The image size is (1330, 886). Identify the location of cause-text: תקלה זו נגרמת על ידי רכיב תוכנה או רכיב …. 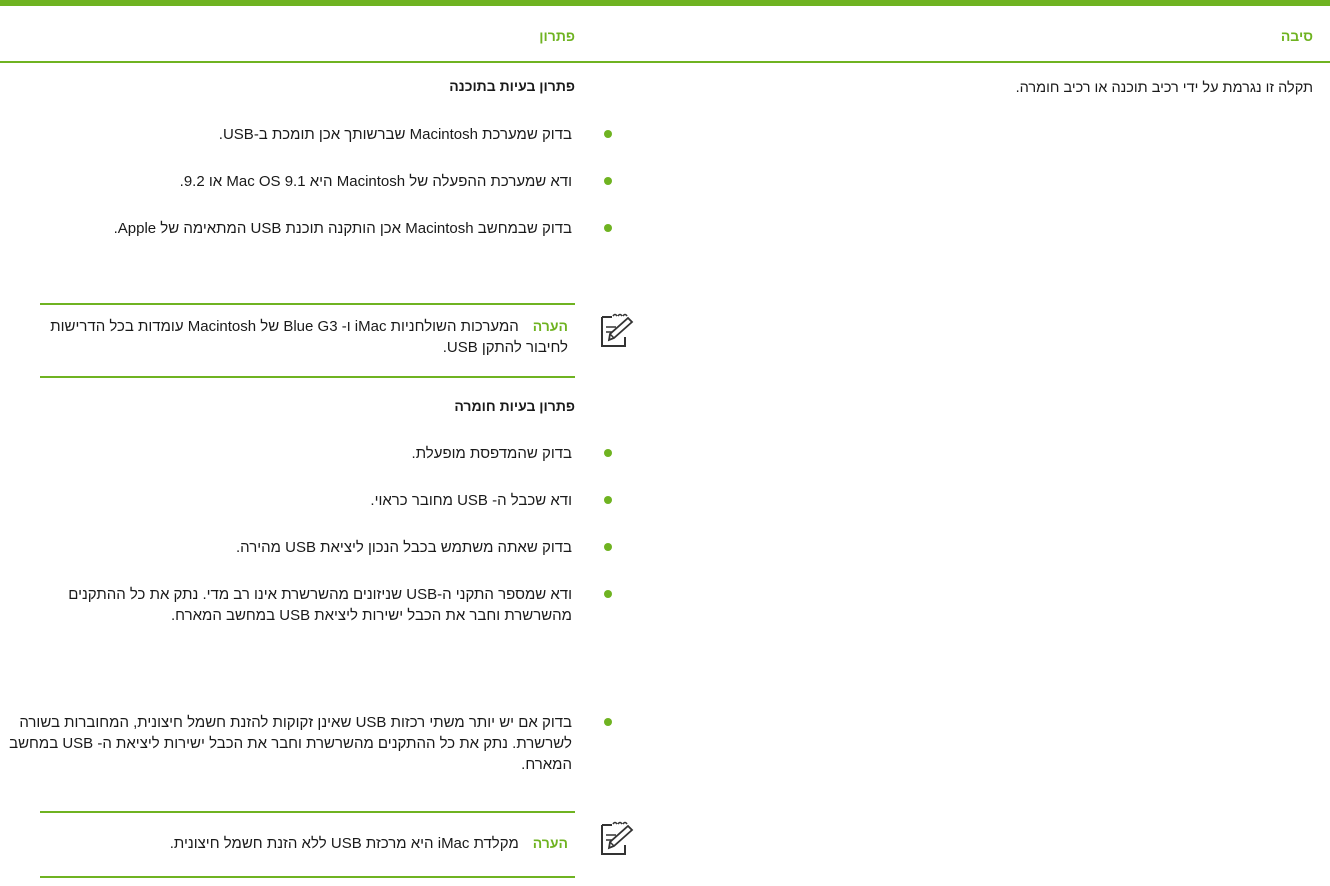
(1164, 88).